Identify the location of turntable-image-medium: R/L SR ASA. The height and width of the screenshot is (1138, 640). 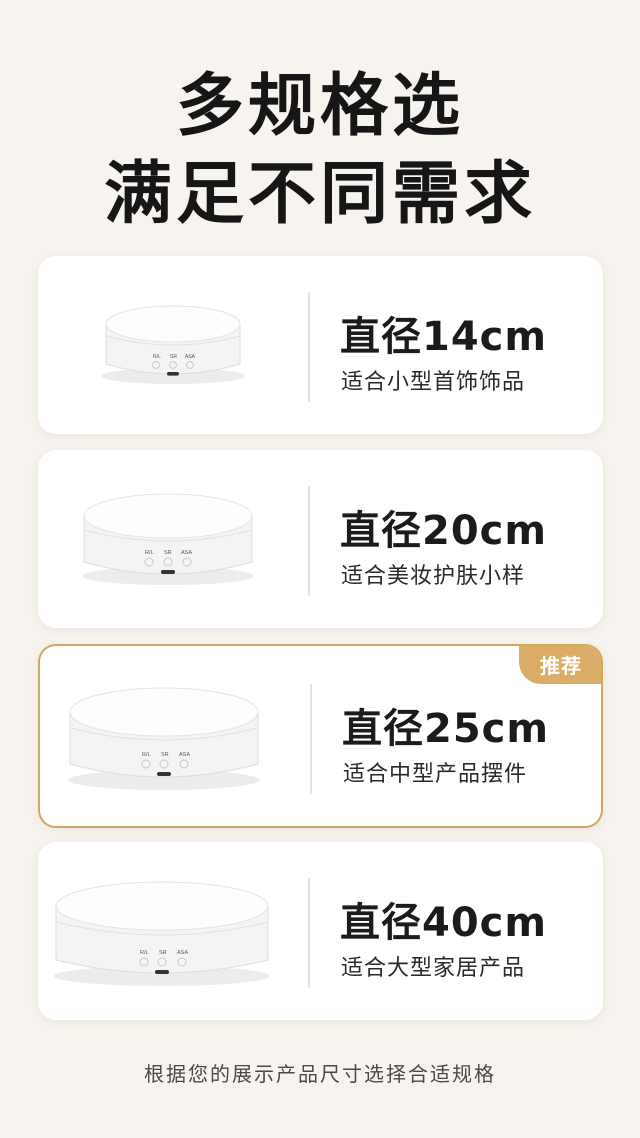
(164, 738).